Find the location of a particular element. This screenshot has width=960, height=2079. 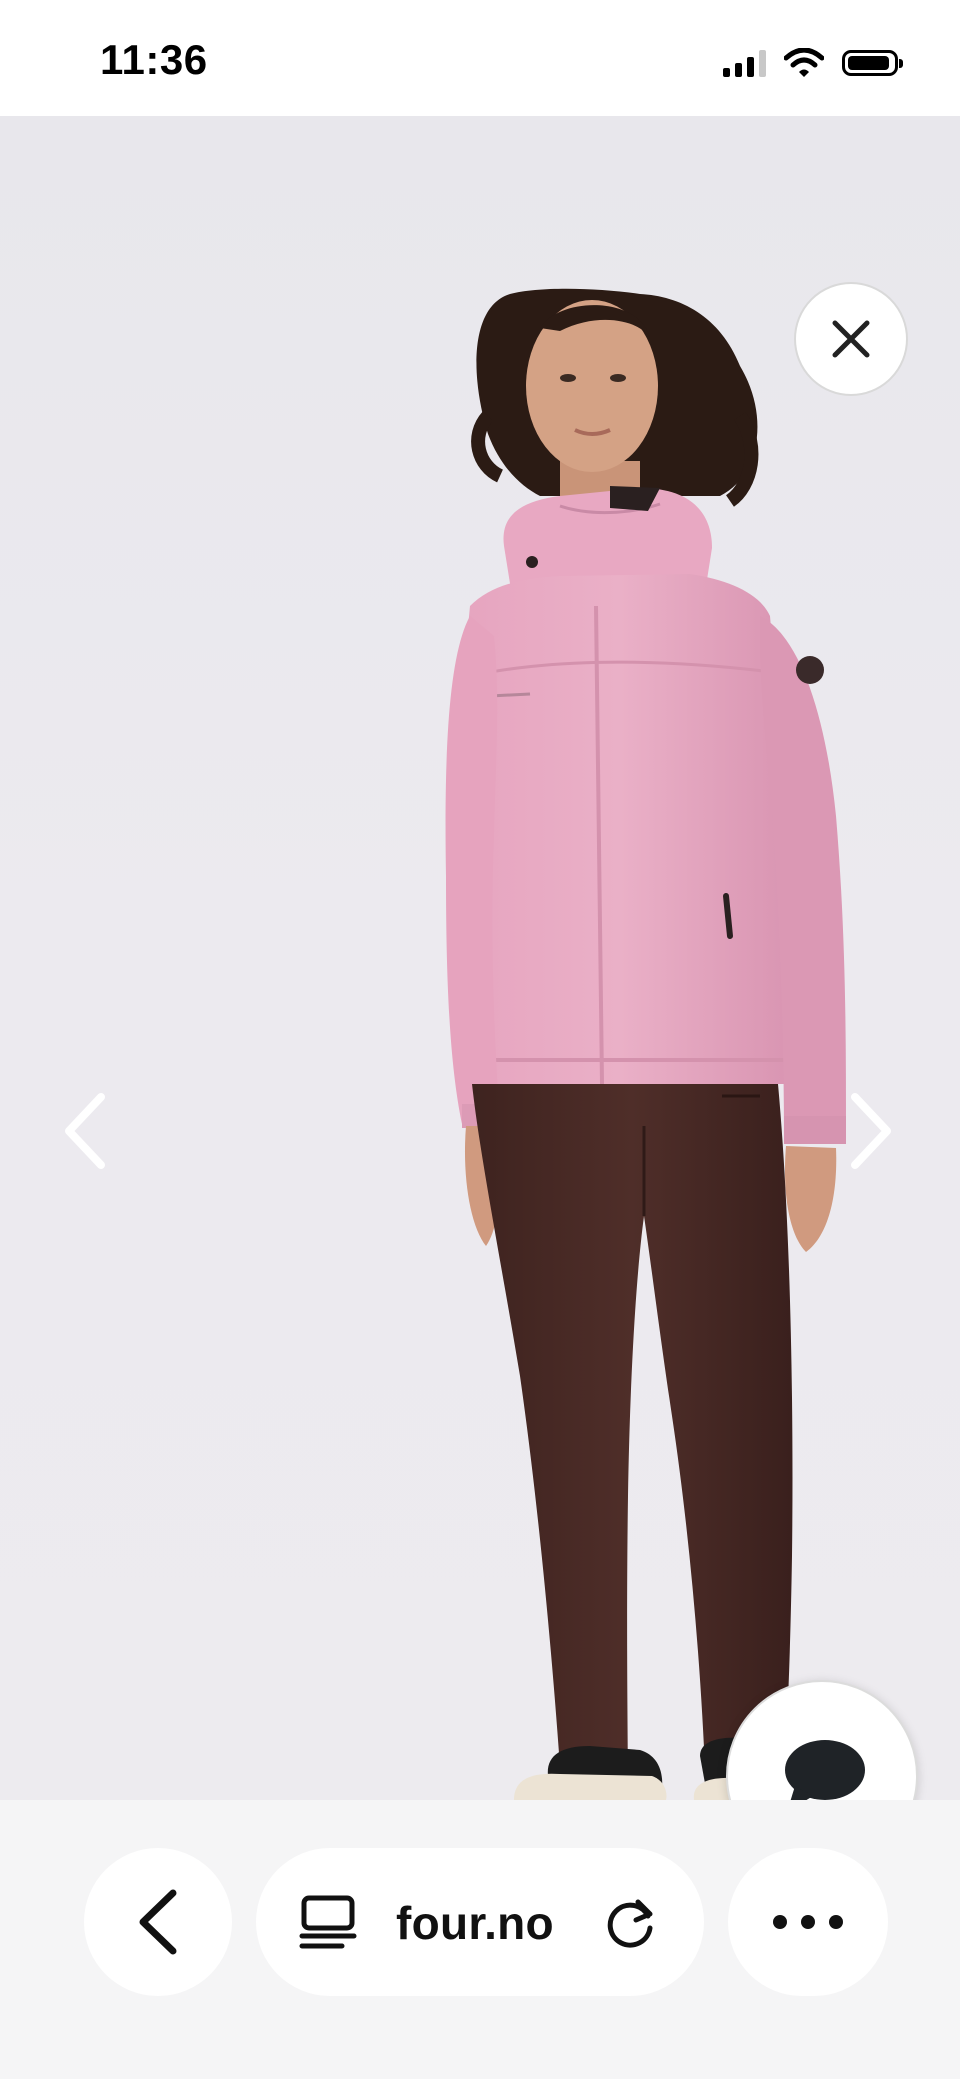

address-bar: four.no is located at coordinates (480, 1922).